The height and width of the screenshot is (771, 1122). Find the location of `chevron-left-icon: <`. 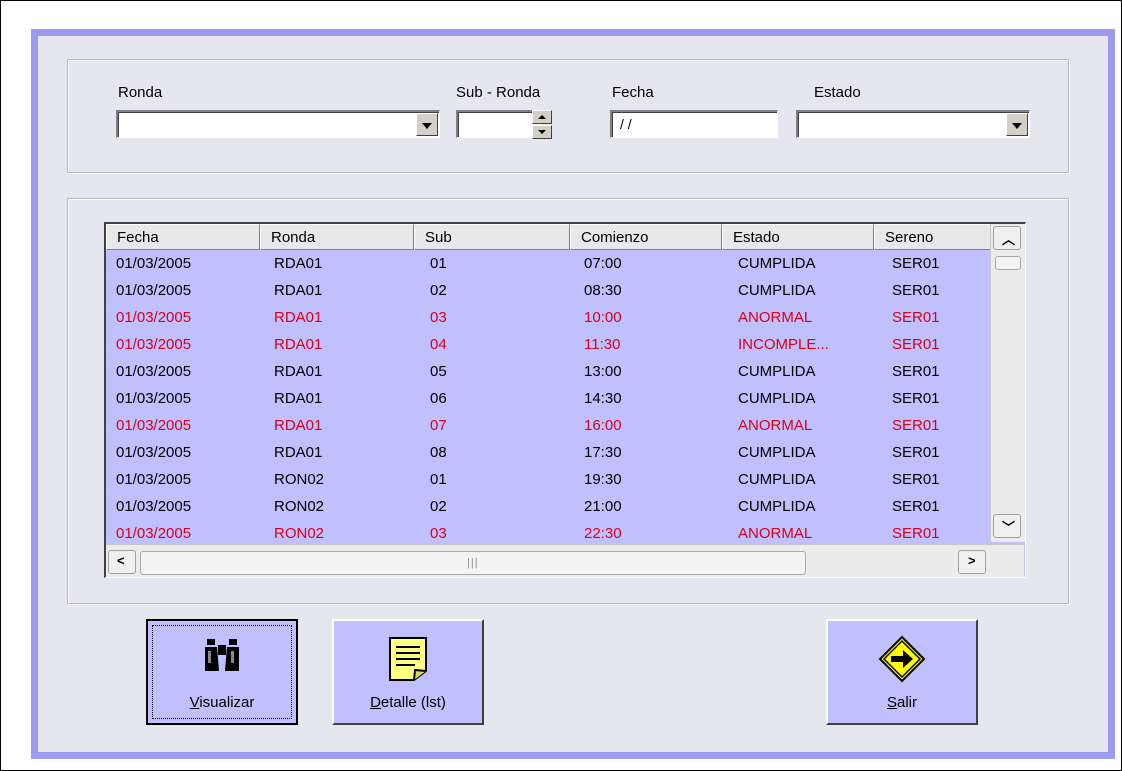

chevron-left-icon: < is located at coordinates (121, 560).